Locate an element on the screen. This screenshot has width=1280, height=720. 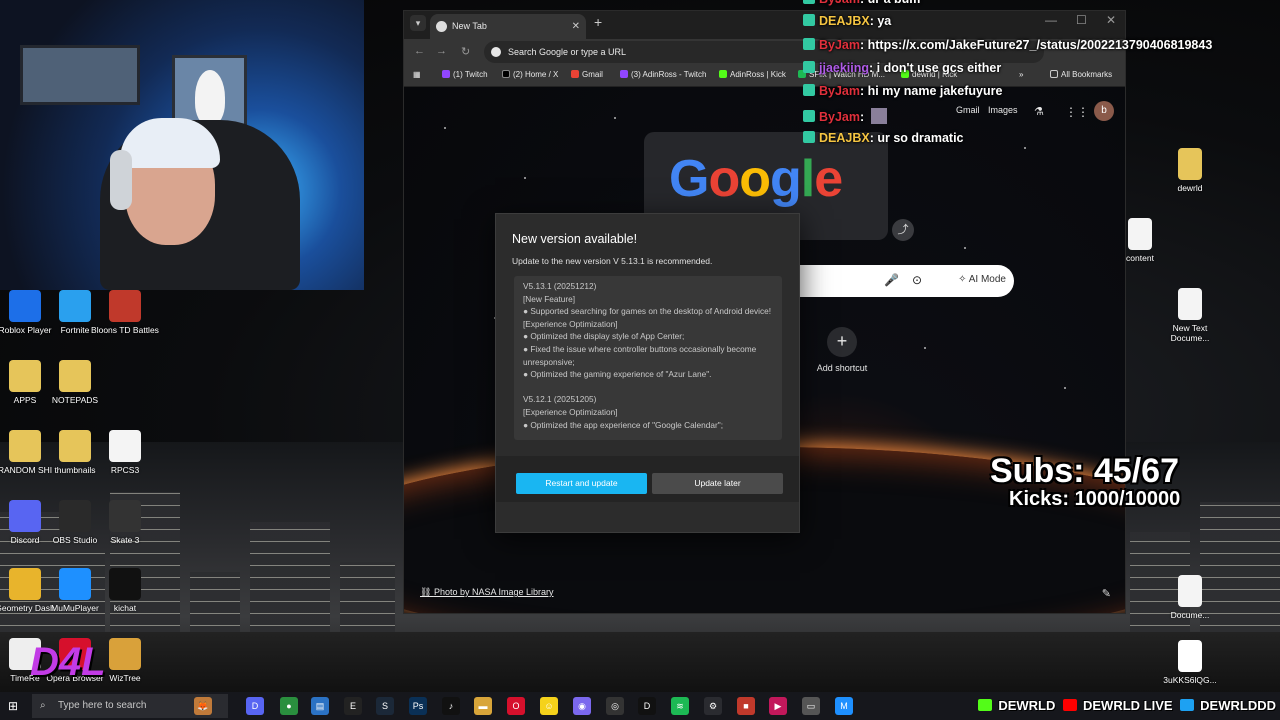
kick-handle: DEWRLD is located at coordinates (1016, 705).